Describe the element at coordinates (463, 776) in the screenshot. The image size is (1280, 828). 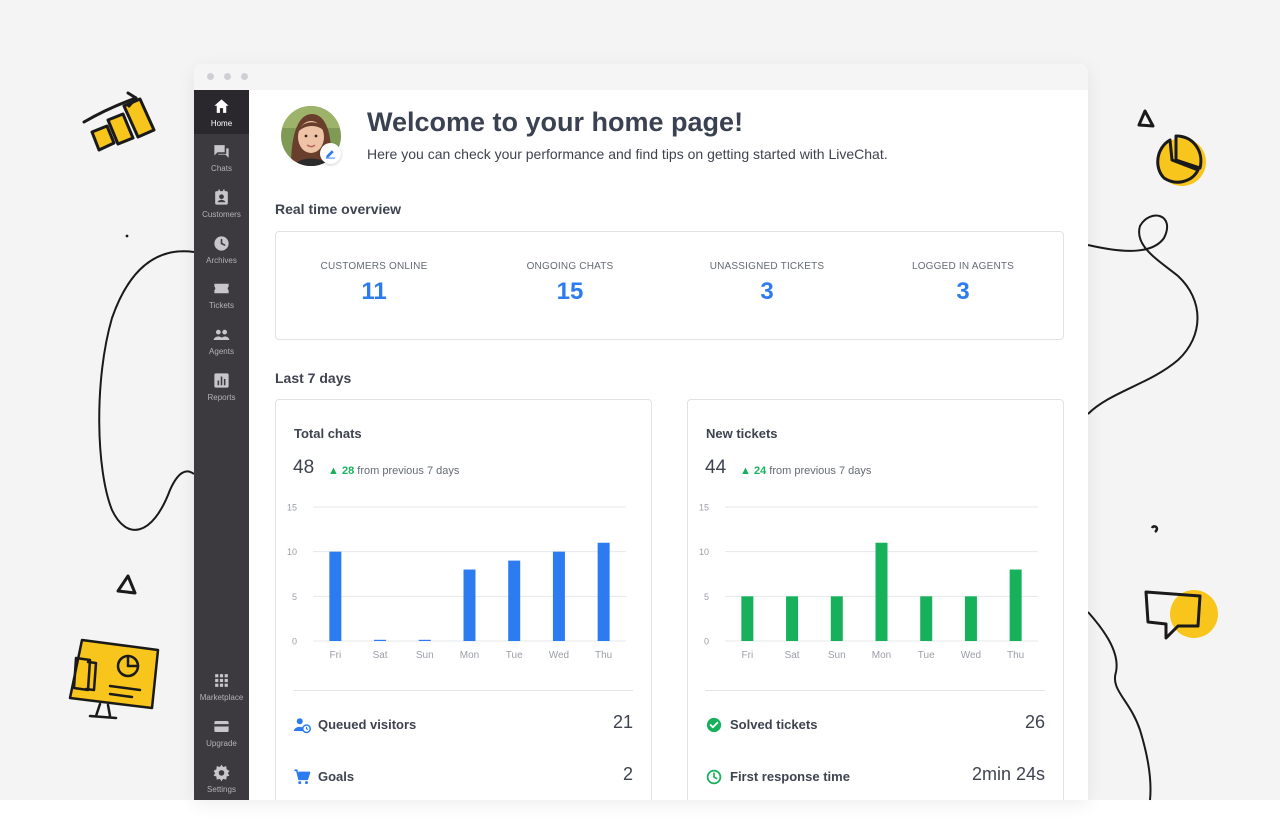
I see `metric-goals: Goals 2` at that location.